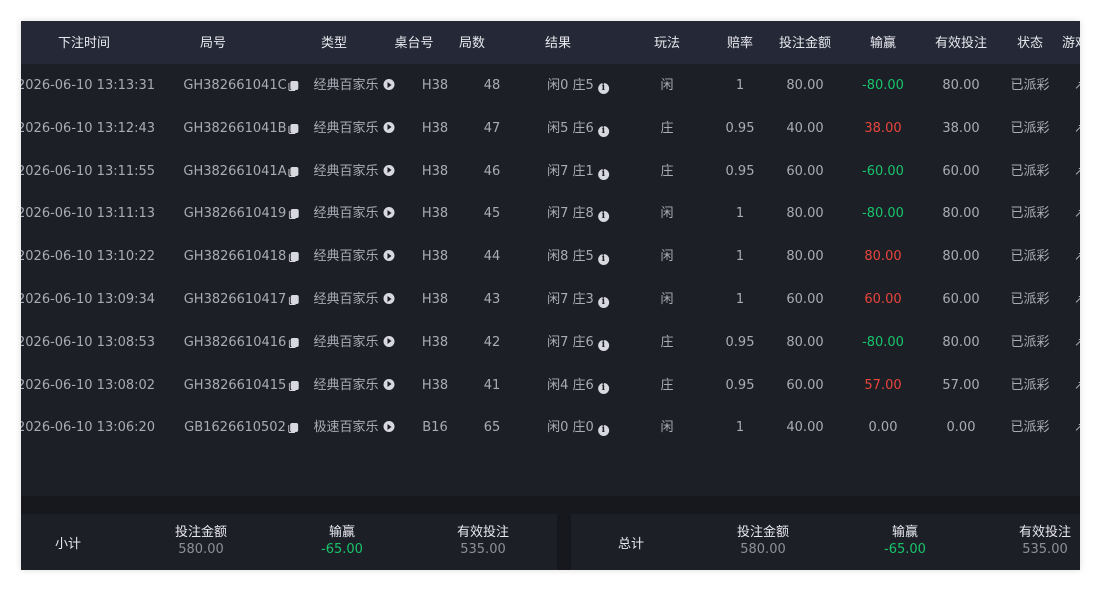 This screenshot has width=1101, height=591. What do you see at coordinates (805, 385) in the screenshot?
I see `bet-amount-text: 60.00` at bounding box center [805, 385].